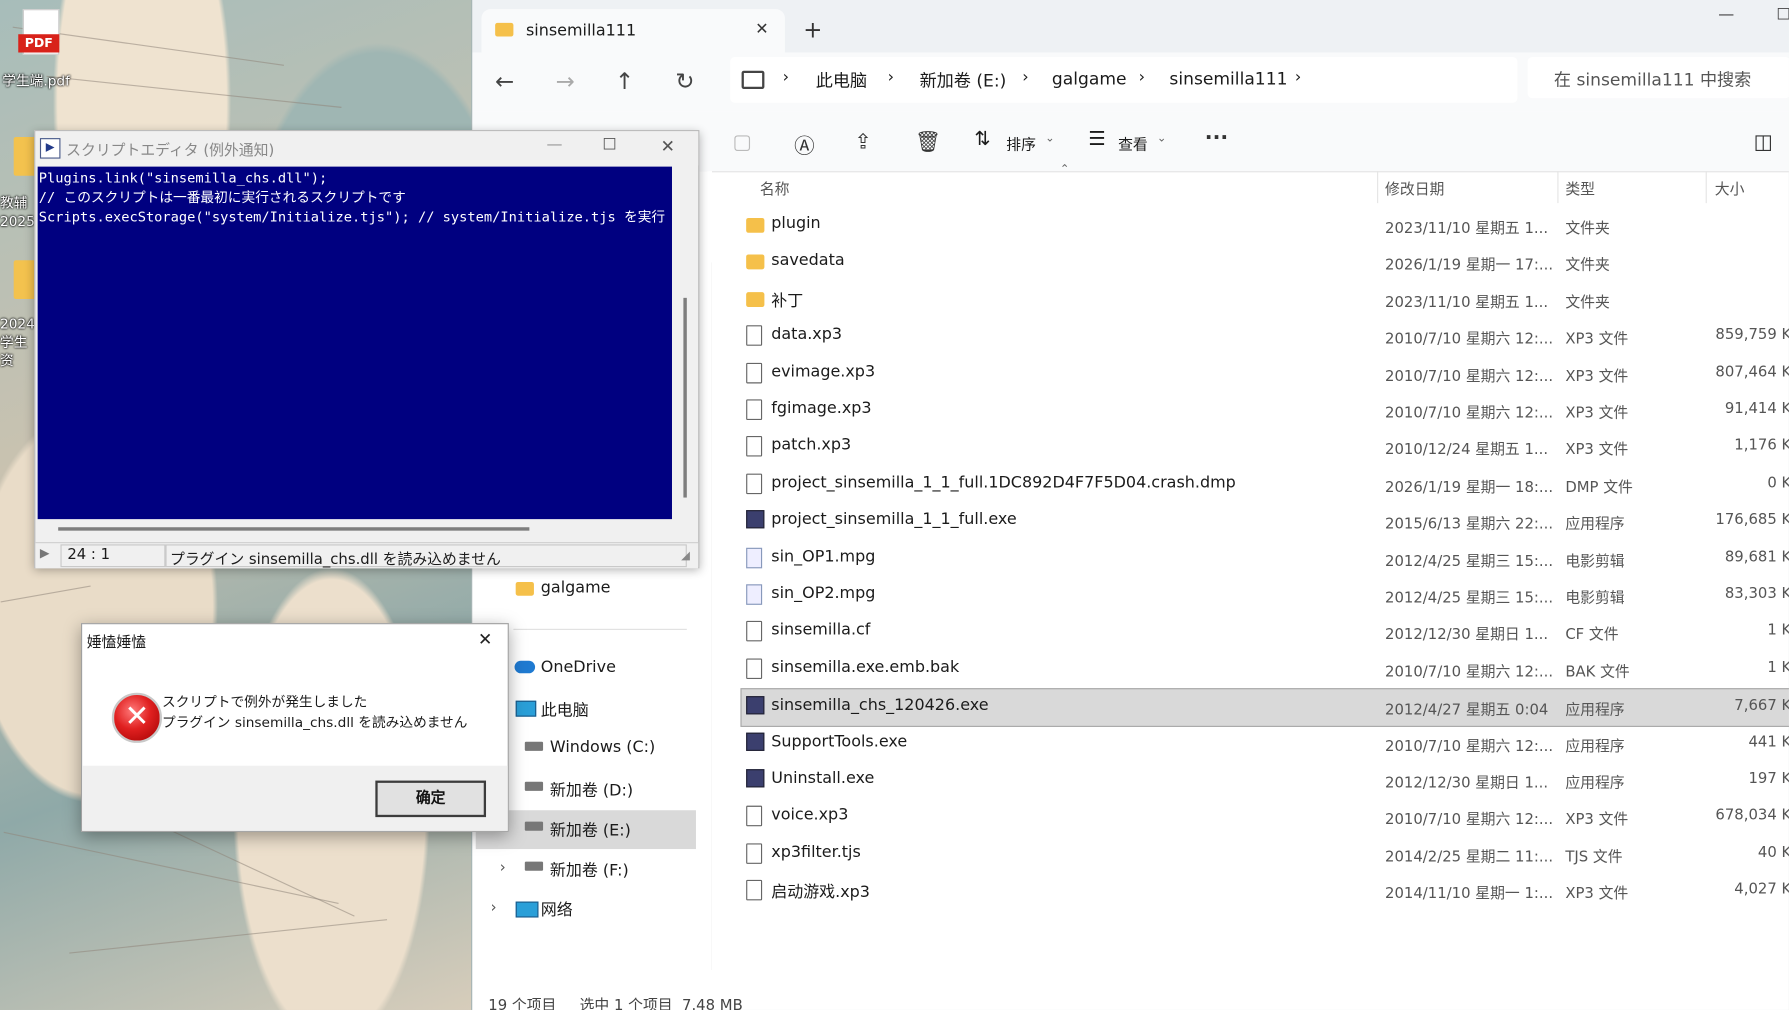 The image size is (1789, 1010). I want to click on nav-item-onedrive: OneDrive, so click(578, 667).